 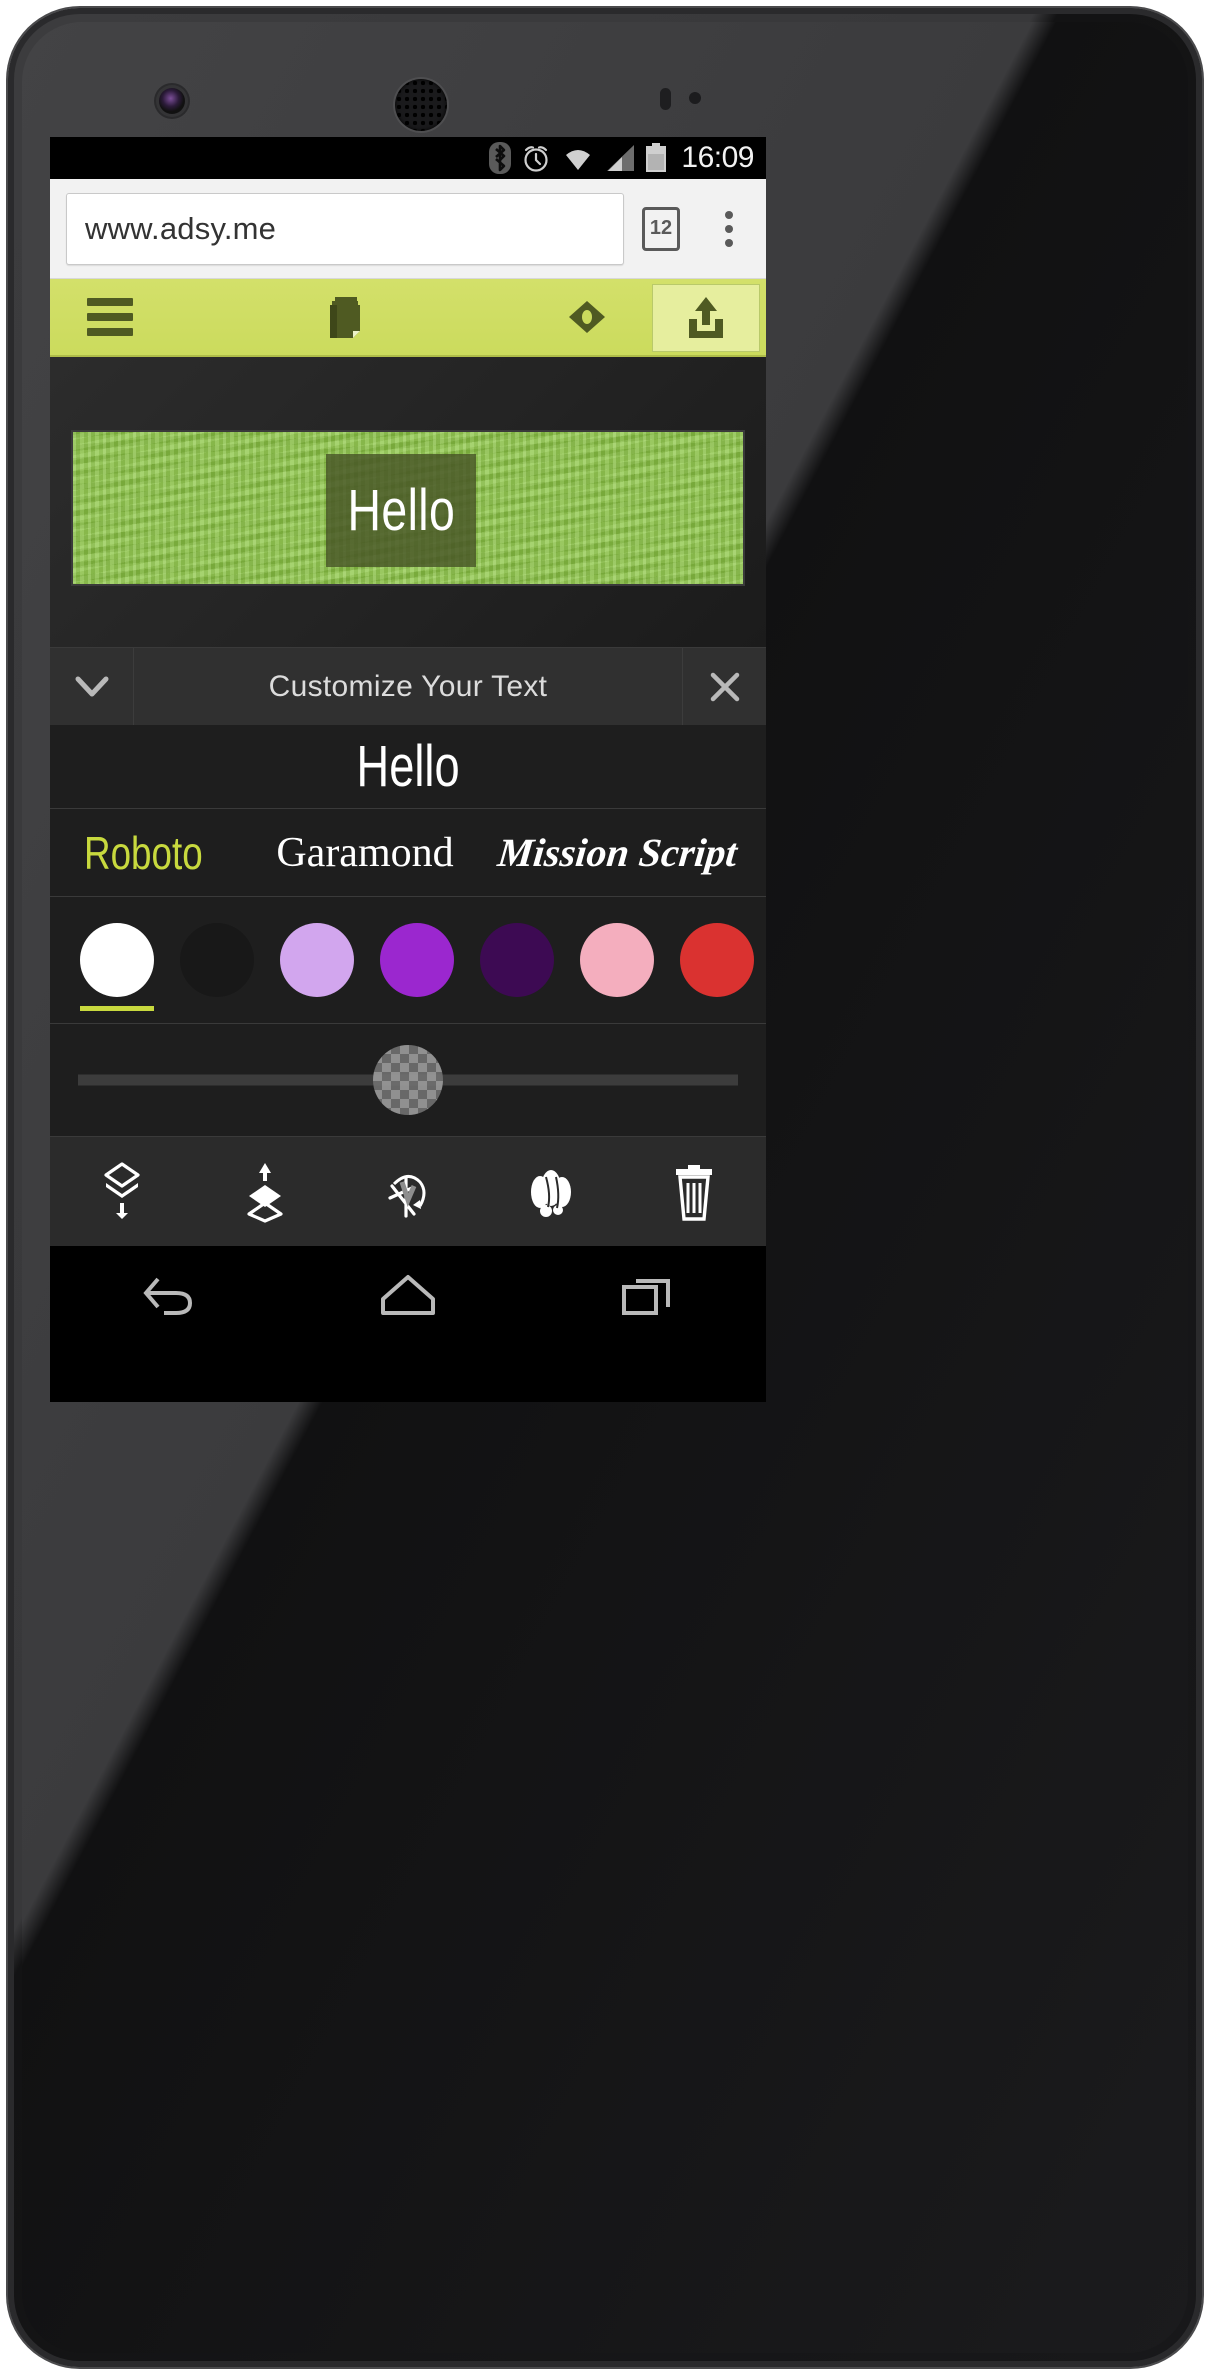 I want to click on cellular-signal-icon, so click(x=620, y=158).